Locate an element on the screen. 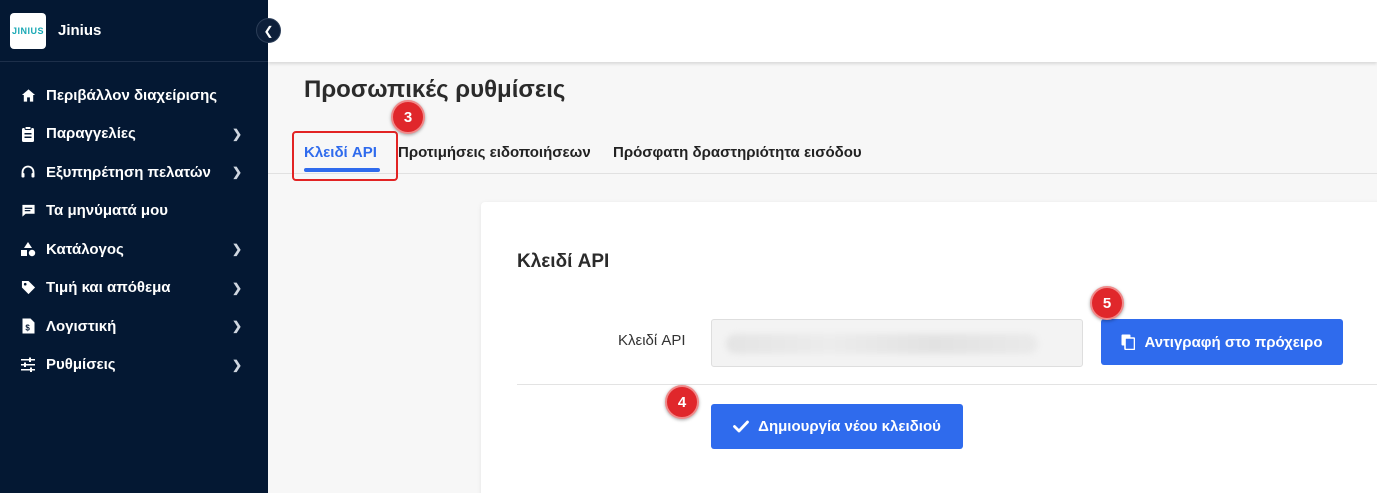  sidebar-item-messages: Τα μηνύματά μου is located at coordinates (134, 211).